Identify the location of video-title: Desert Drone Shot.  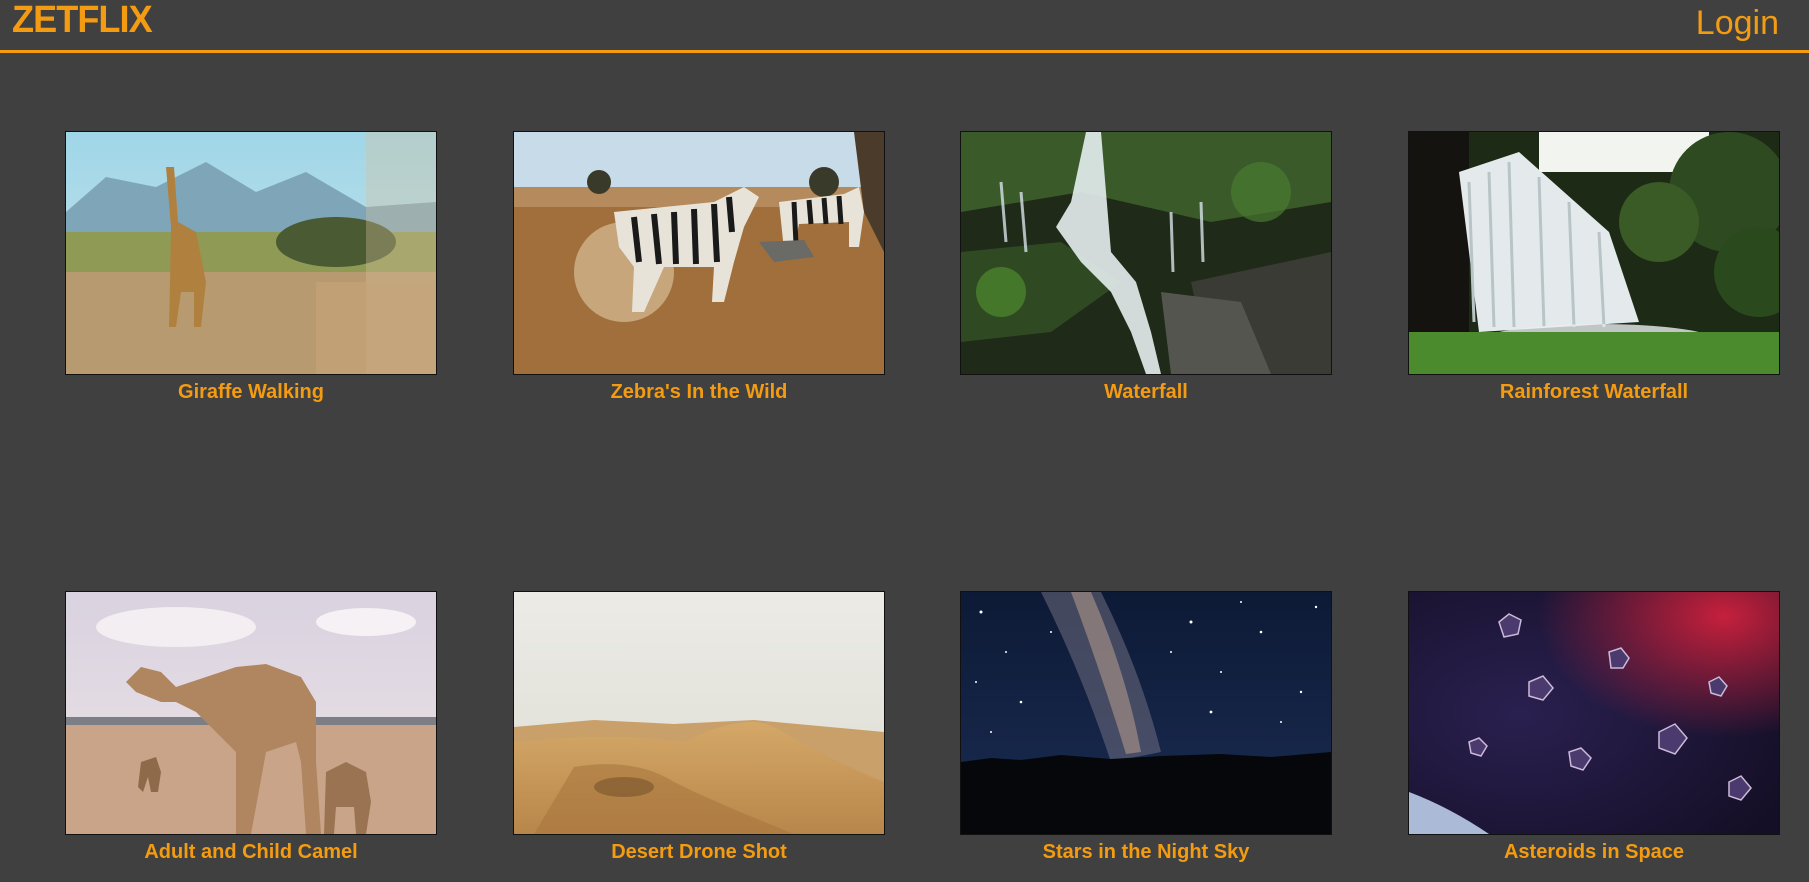
(699, 852).